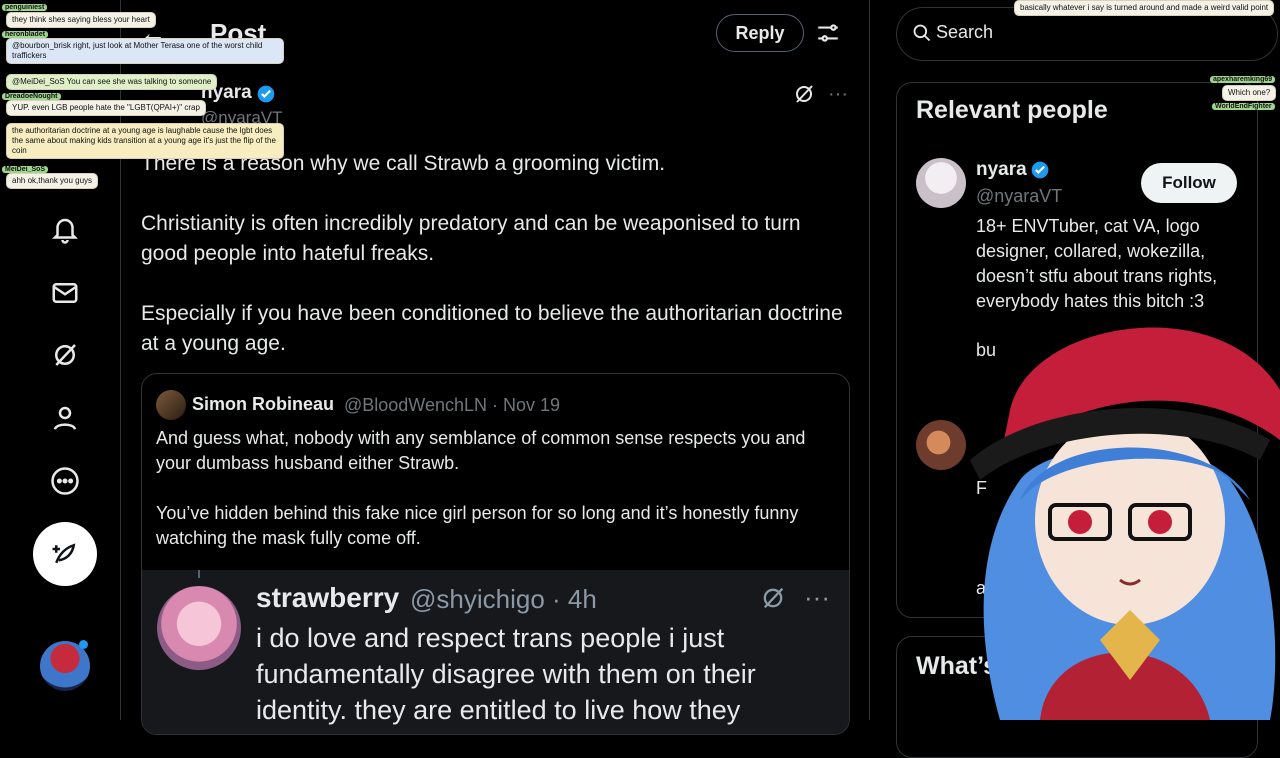 The image size is (1280, 758). What do you see at coordinates (1125, 523) in the screenshot?
I see `vtuber-avatar-overlay` at bounding box center [1125, 523].